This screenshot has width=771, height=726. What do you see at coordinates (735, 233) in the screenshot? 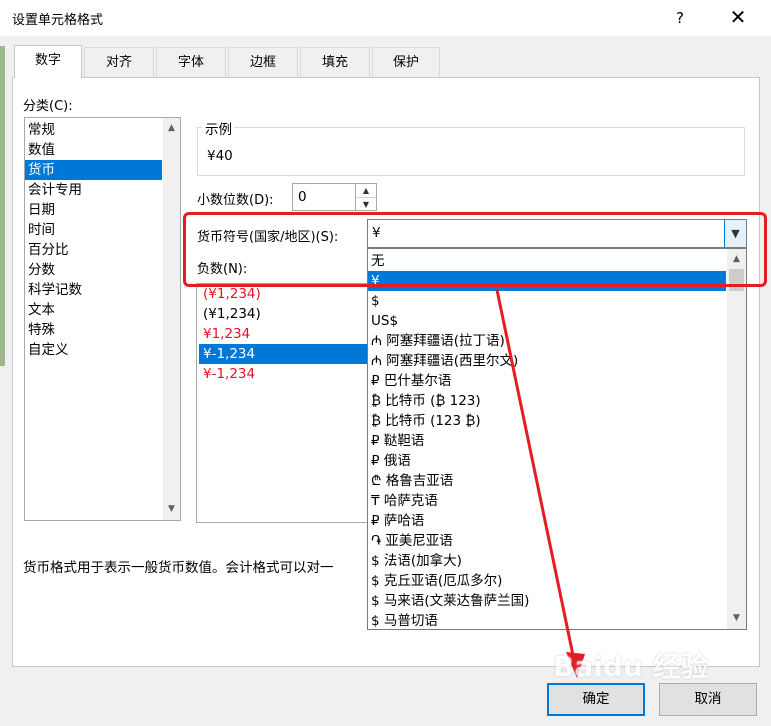
I see `chevron-down-icon: ▼` at bounding box center [735, 233].